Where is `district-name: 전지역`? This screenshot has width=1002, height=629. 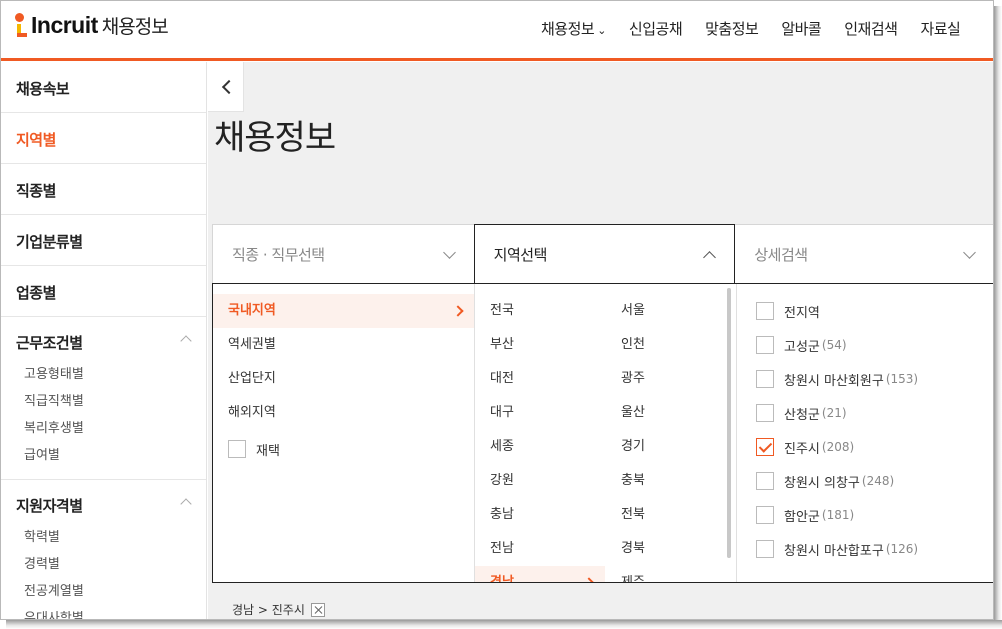 district-name: 전지역 is located at coordinates (802, 313).